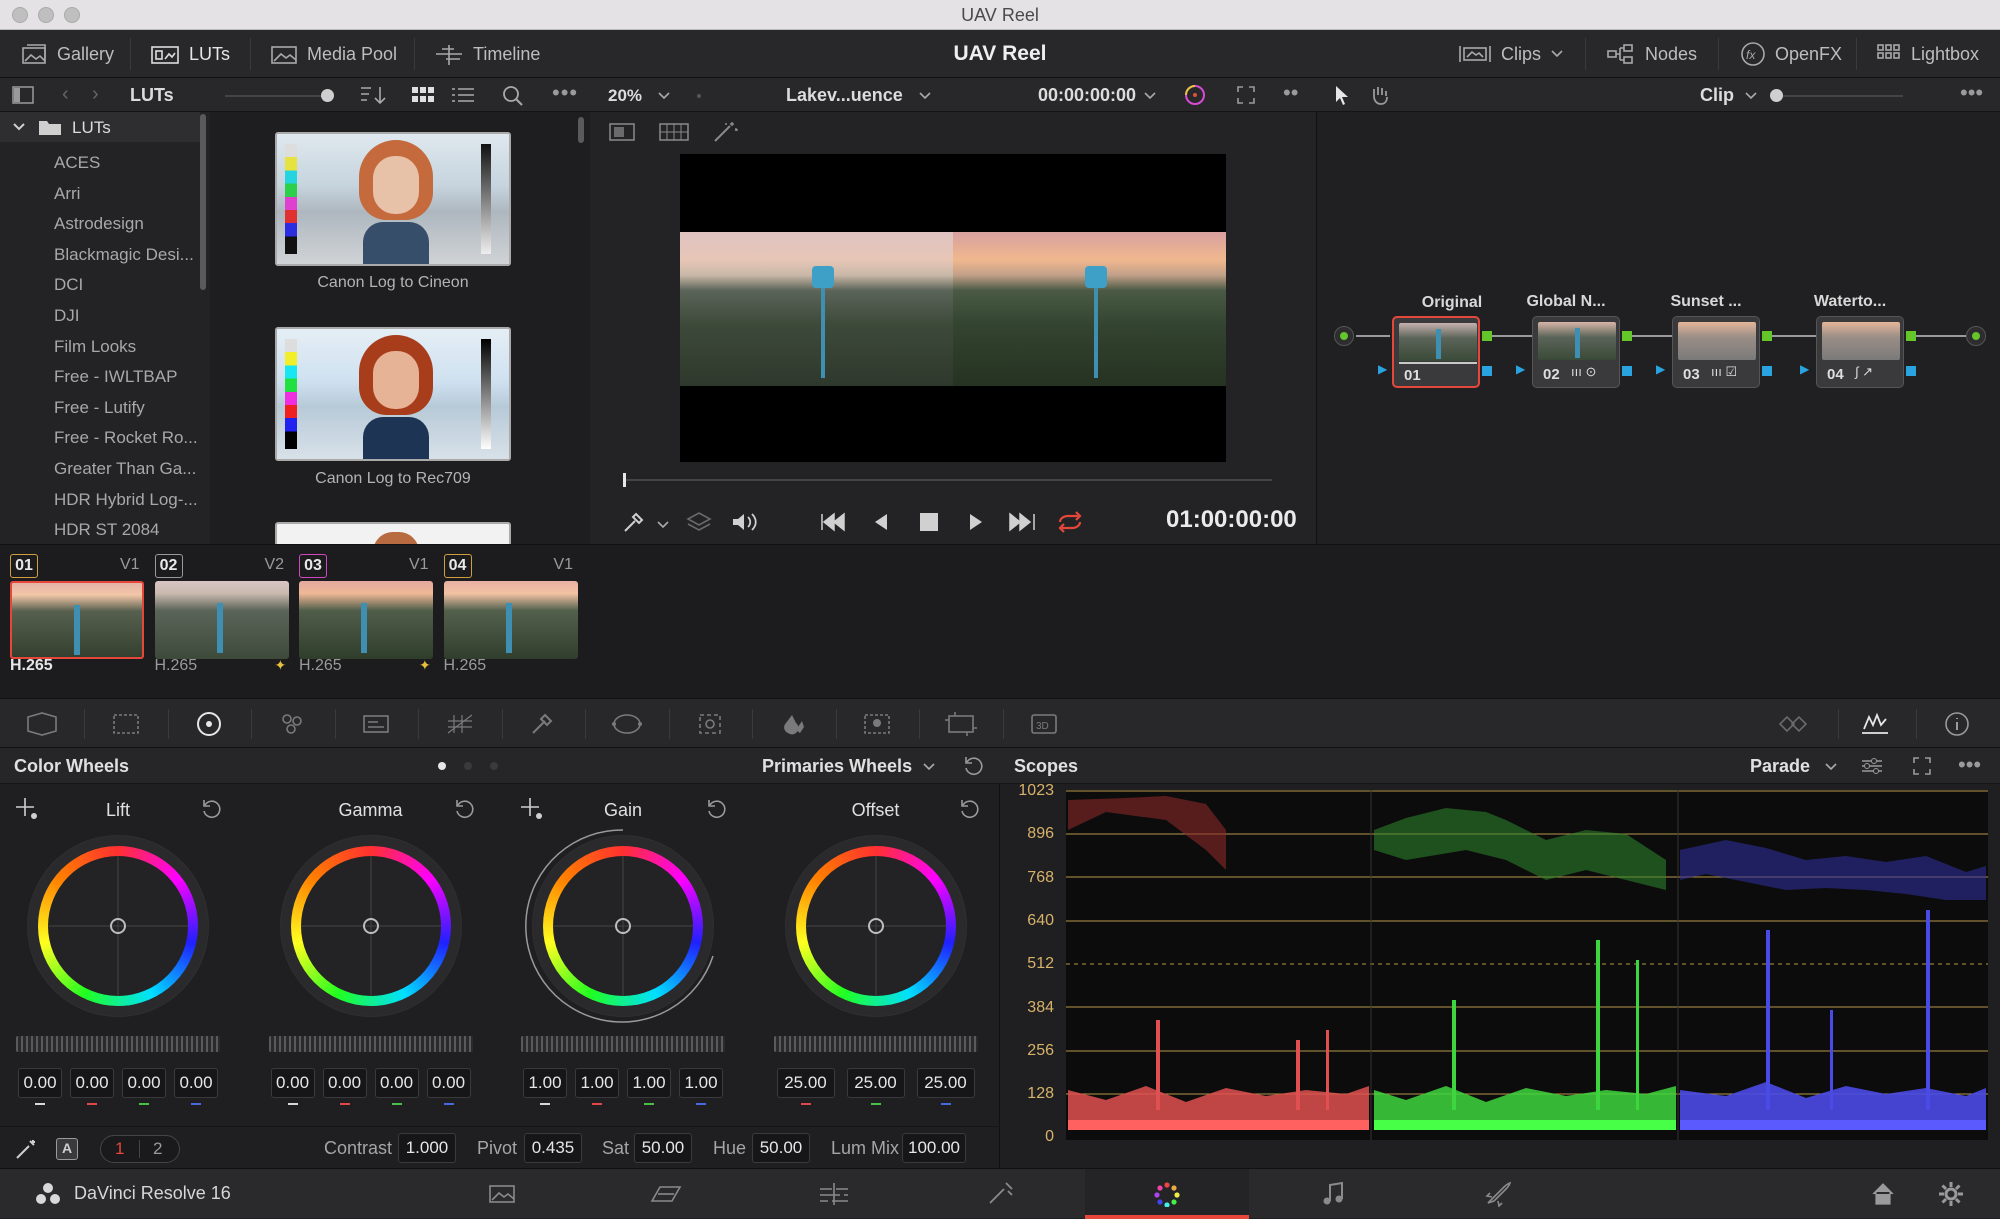 This screenshot has width=2000, height=1219. I want to click on scope-settings-icon, so click(1872, 766).